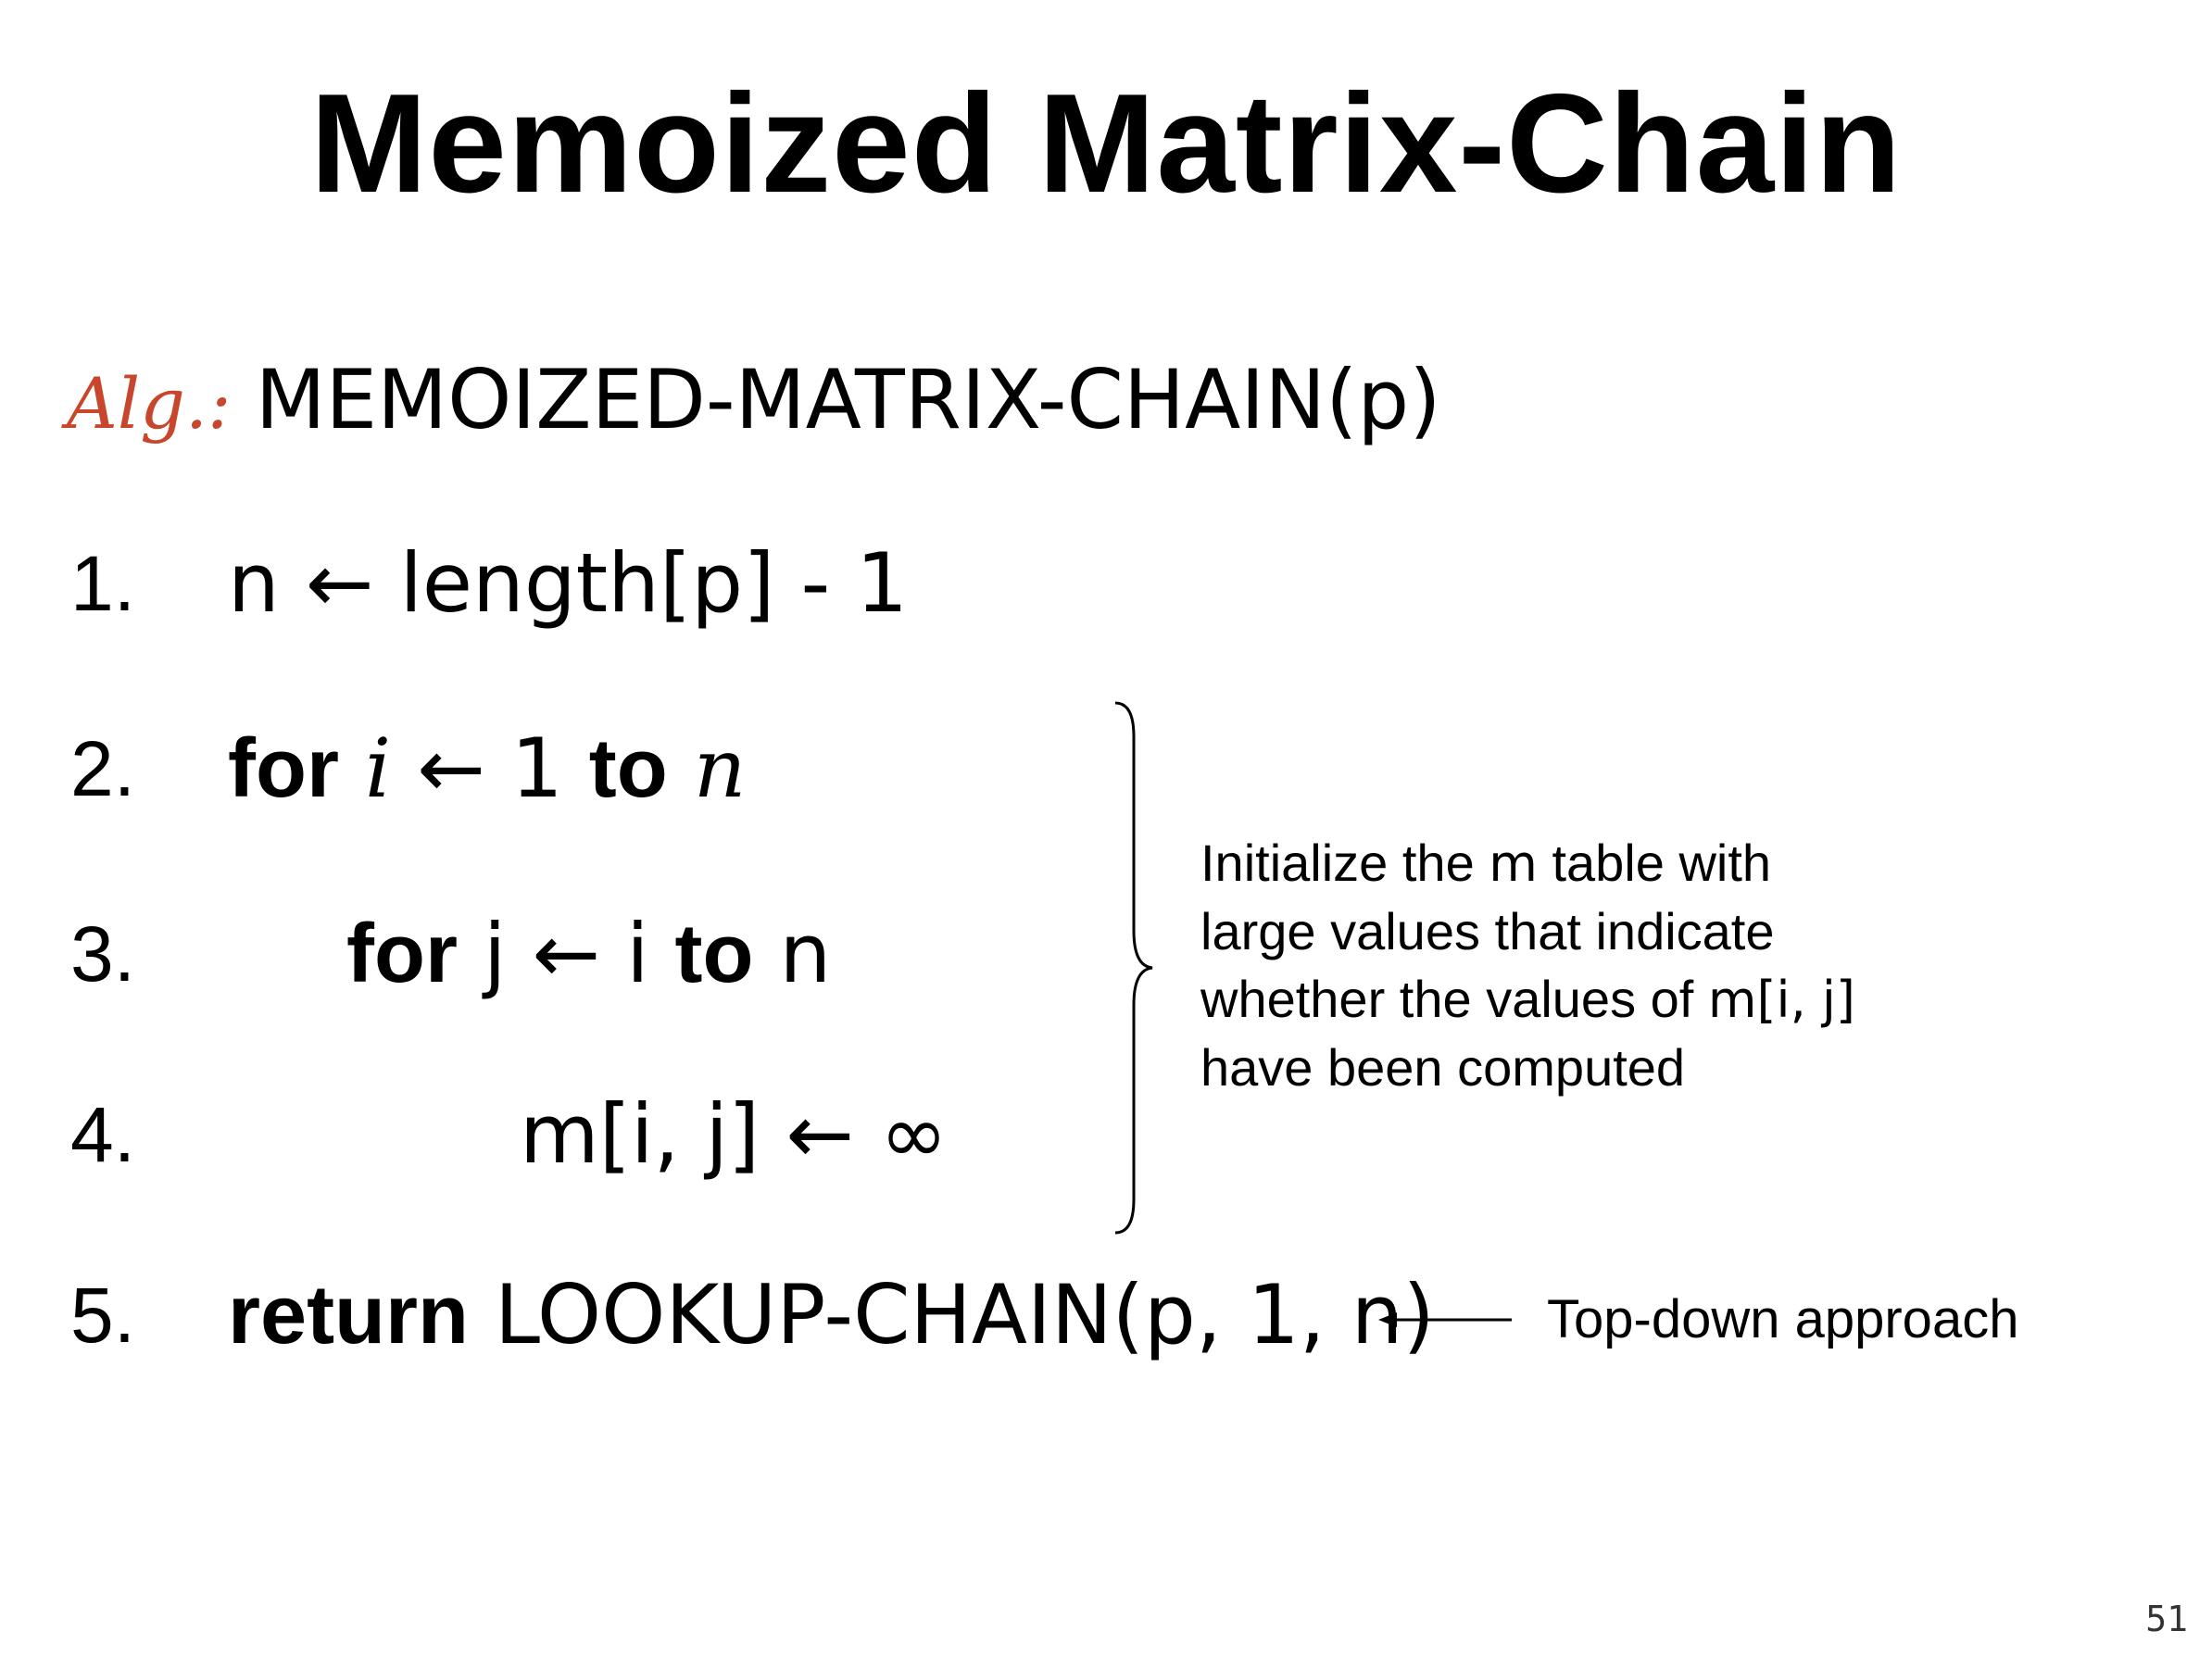 Image resolution: width=2212 pixels, height=1656 pixels. What do you see at coordinates (734, 1134) in the screenshot?
I see `line-code: m[i, j] ← ∞` at bounding box center [734, 1134].